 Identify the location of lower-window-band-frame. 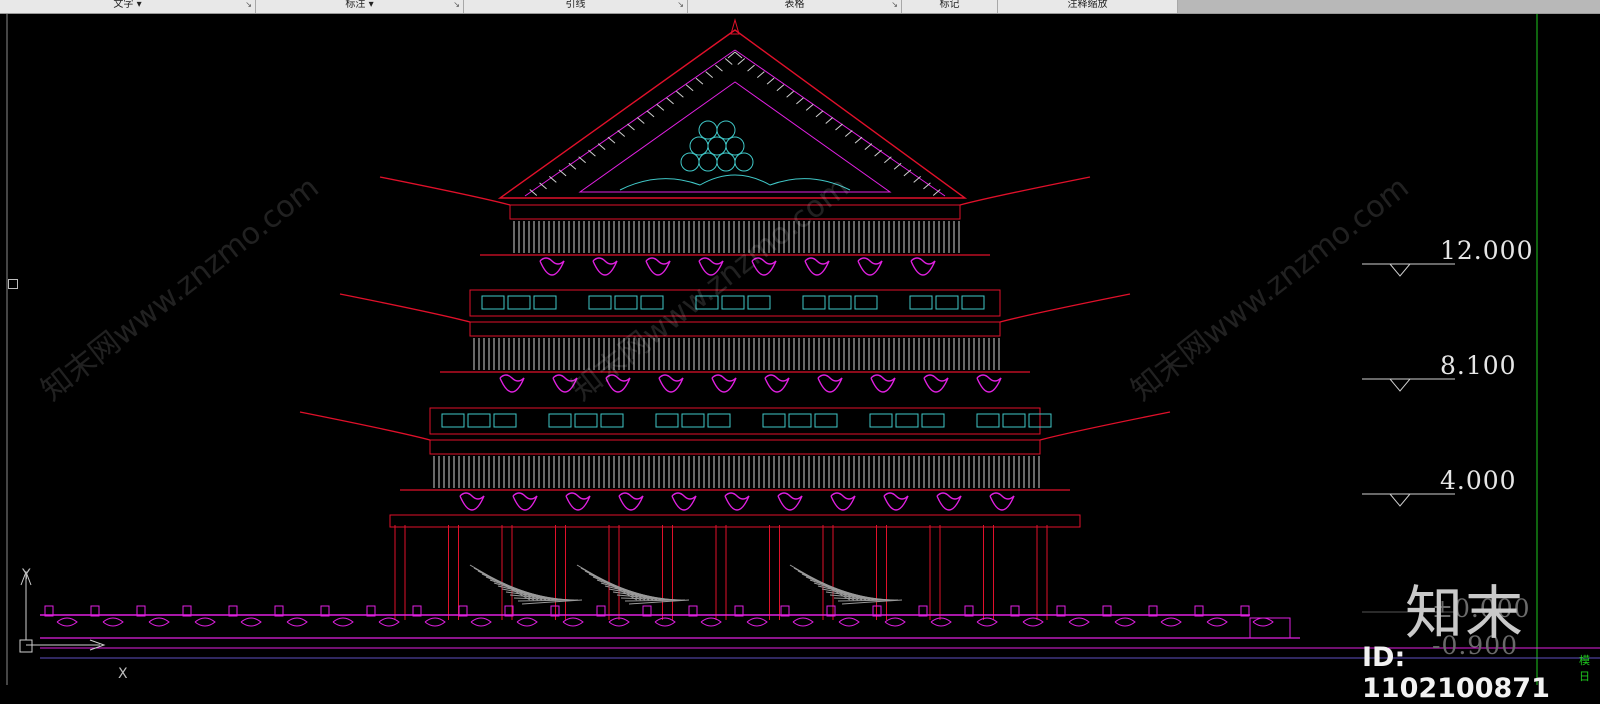
(735, 421).